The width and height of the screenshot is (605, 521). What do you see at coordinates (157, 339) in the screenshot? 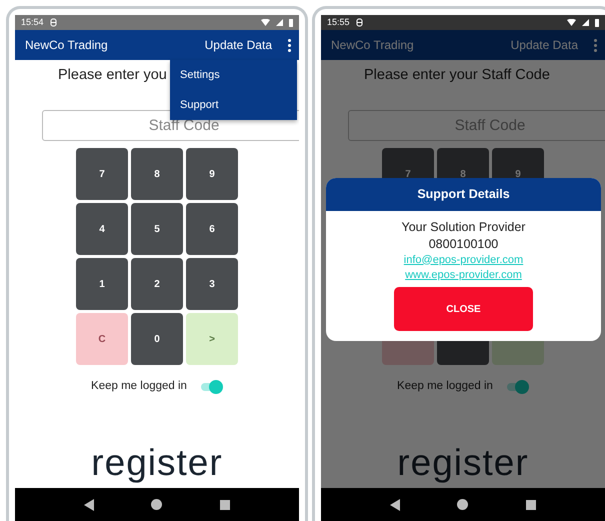
I see `keypad-key: 0` at bounding box center [157, 339].